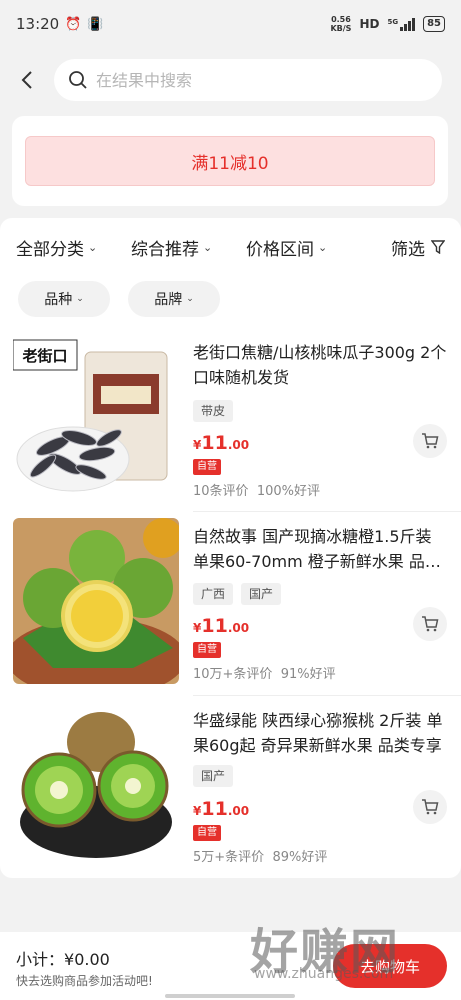  I want to click on search-bar, so click(248, 80).